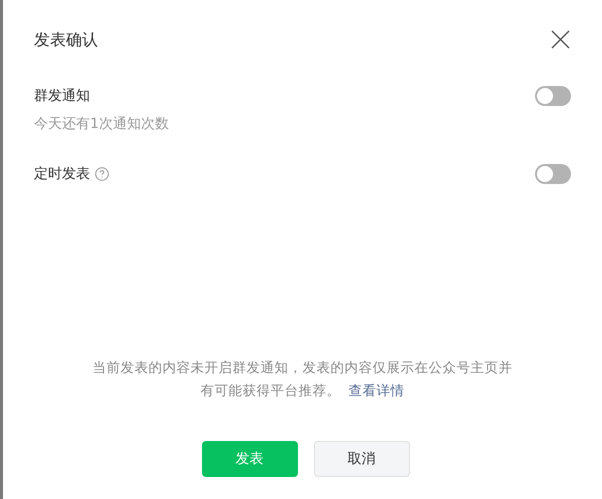 This screenshot has width=602, height=499. Describe the element at coordinates (62, 174) in the screenshot. I see `setting-label: 定时发表` at that location.